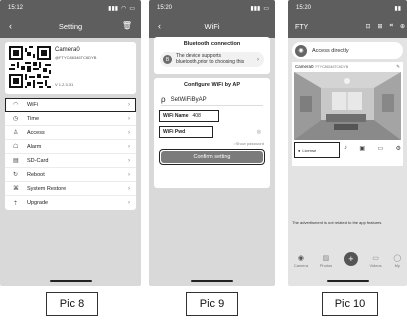  I want to click on sdcard-icon: ▤, so click(16, 161).